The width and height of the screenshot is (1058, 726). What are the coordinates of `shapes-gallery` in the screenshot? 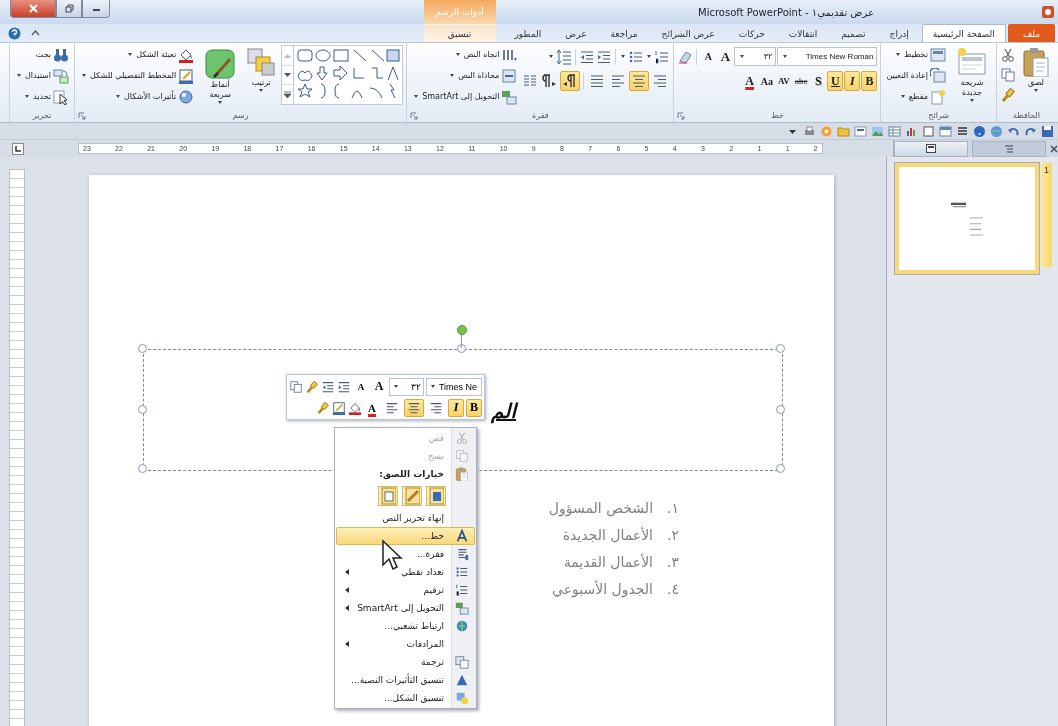 It's located at (348, 74).